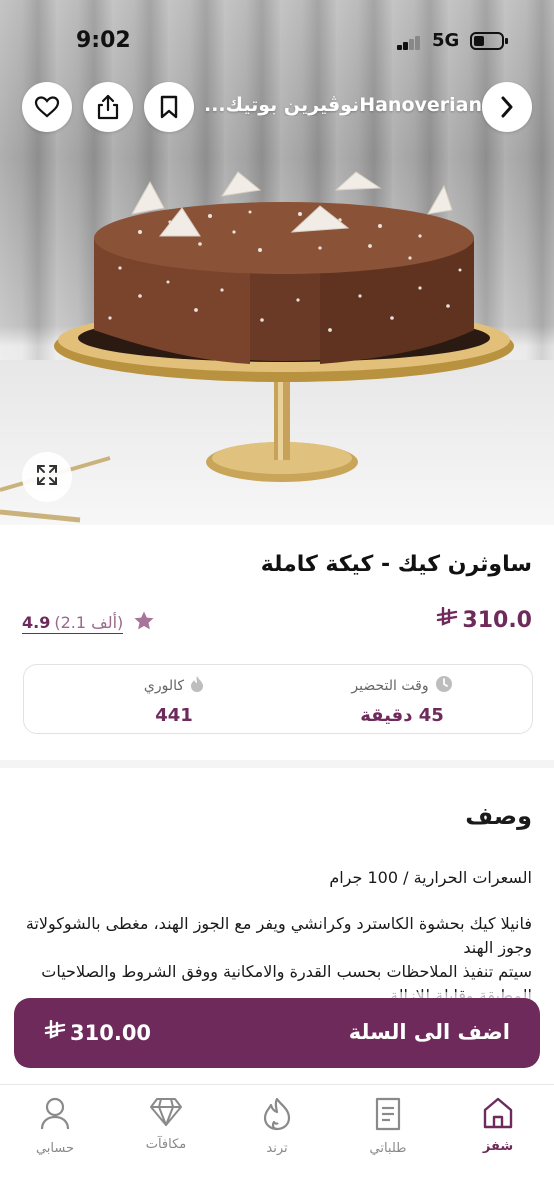 This screenshot has height=1200, width=554. I want to click on heart-icon, so click(47, 107).